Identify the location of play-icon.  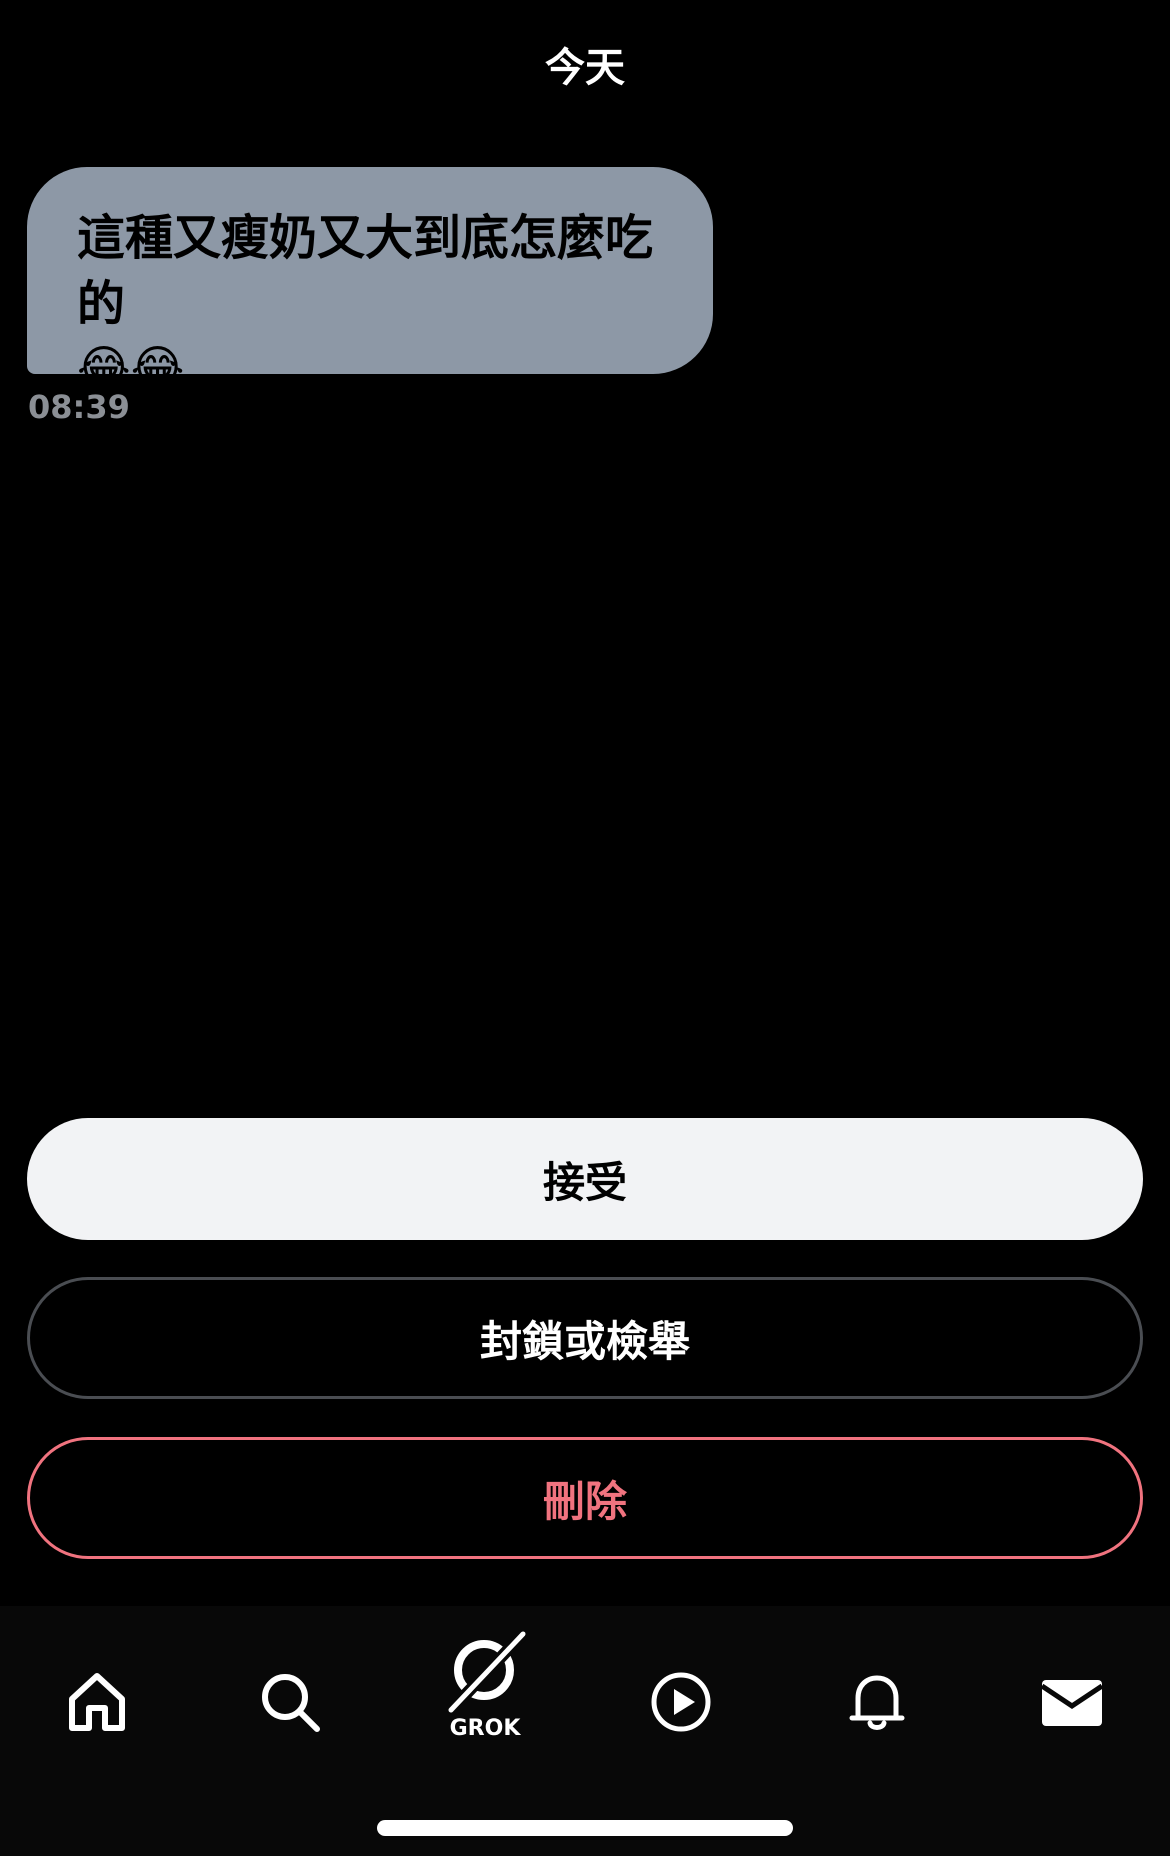
(681, 1702).